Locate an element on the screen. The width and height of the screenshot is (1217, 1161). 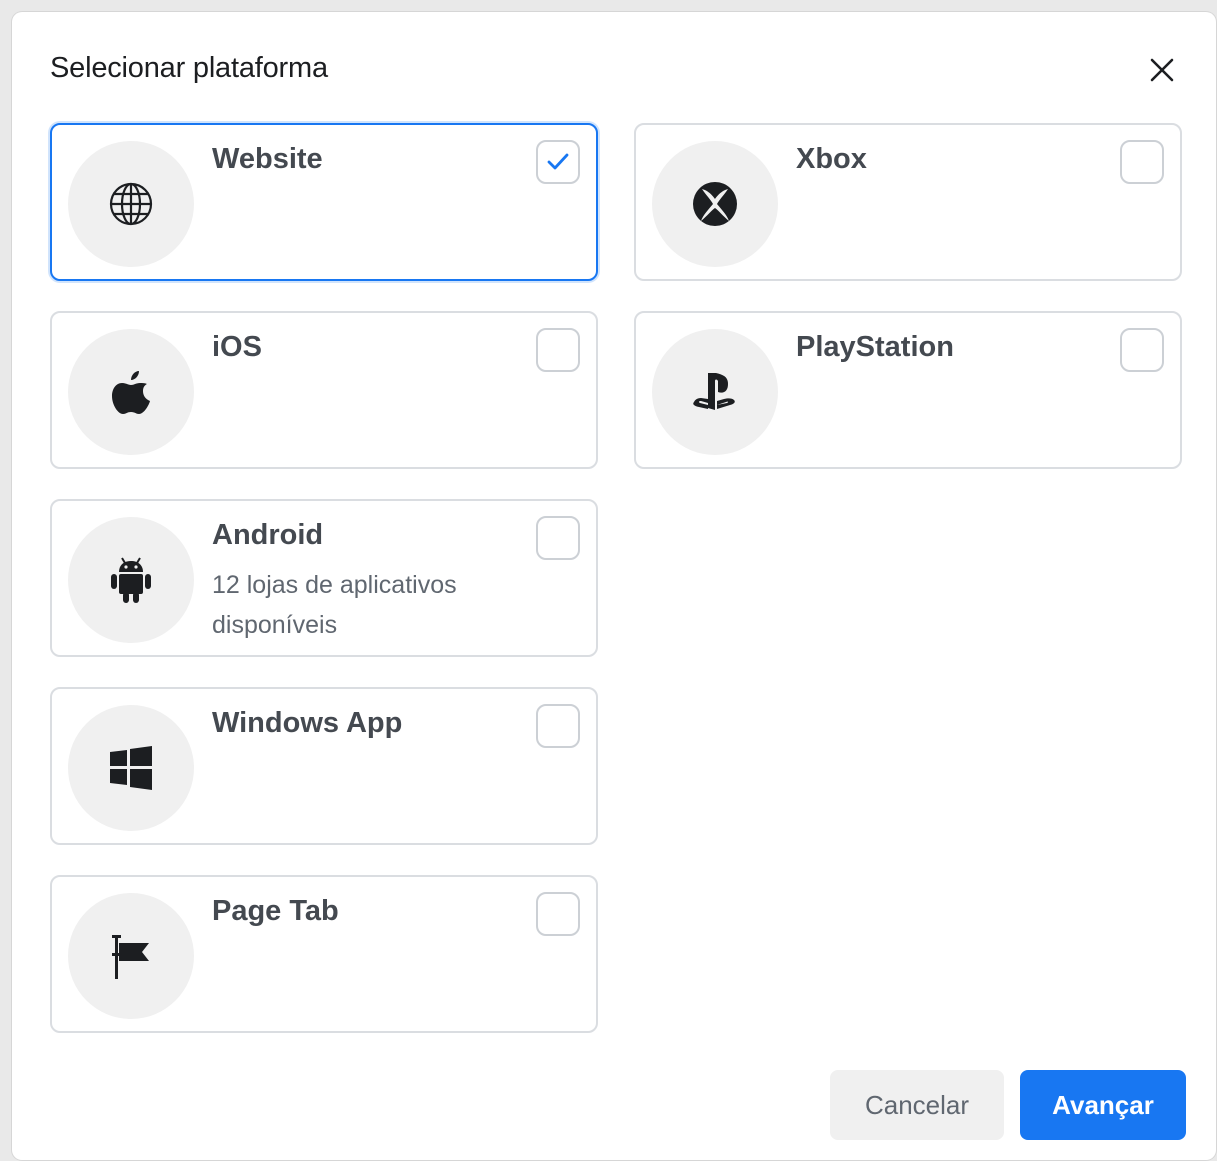
page-tab-icon-badge is located at coordinates (131, 956).